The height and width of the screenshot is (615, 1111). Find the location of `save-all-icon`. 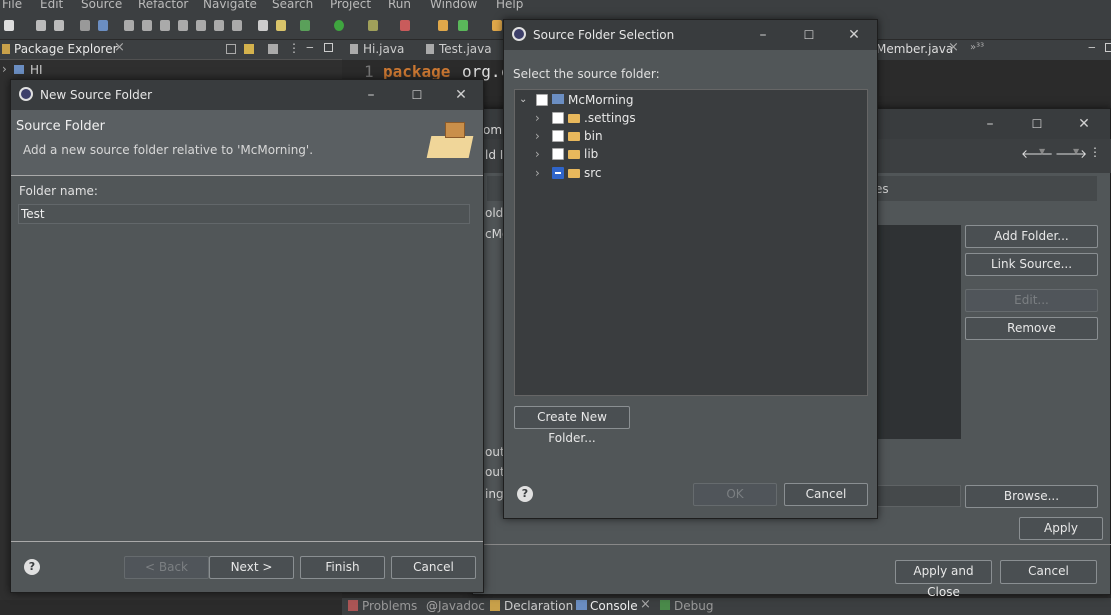

save-all-icon is located at coordinates (59, 25).